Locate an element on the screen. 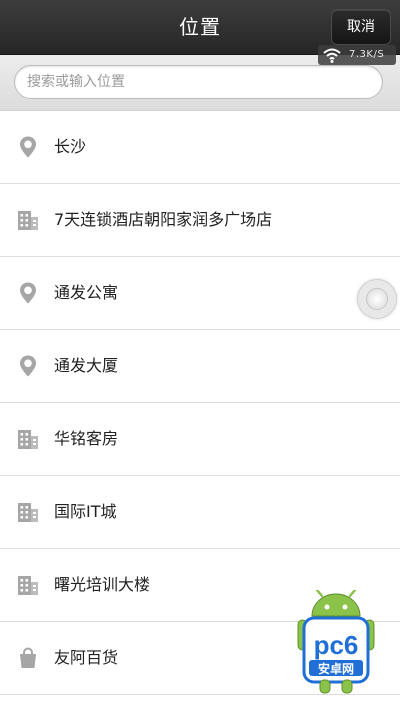  location-item-label: 长沙 is located at coordinates (70, 146).